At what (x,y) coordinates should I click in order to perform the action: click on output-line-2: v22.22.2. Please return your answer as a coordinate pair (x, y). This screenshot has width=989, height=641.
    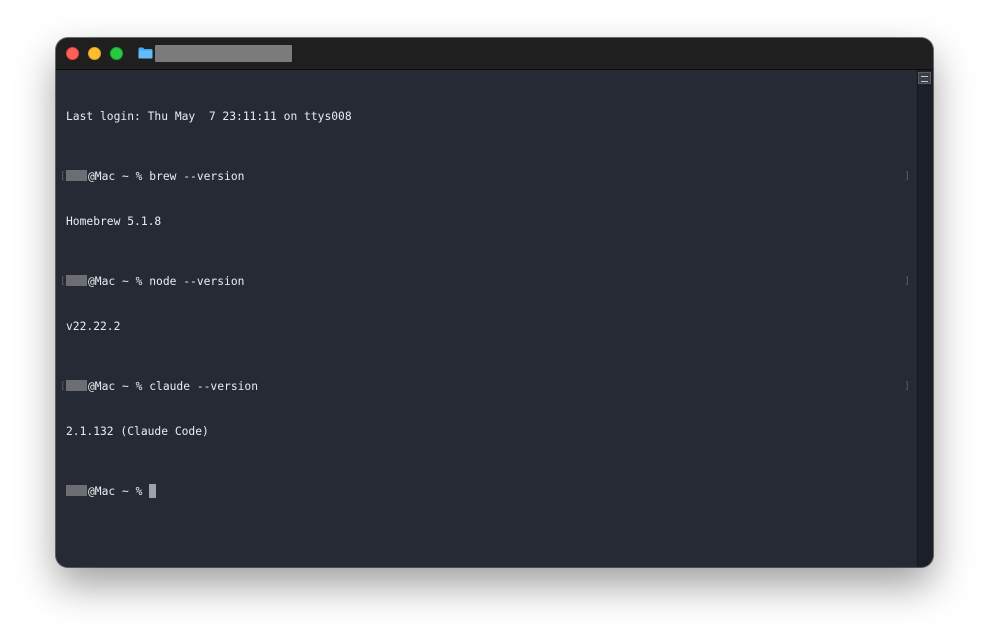
    Looking at the image, I should click on (209, 326).